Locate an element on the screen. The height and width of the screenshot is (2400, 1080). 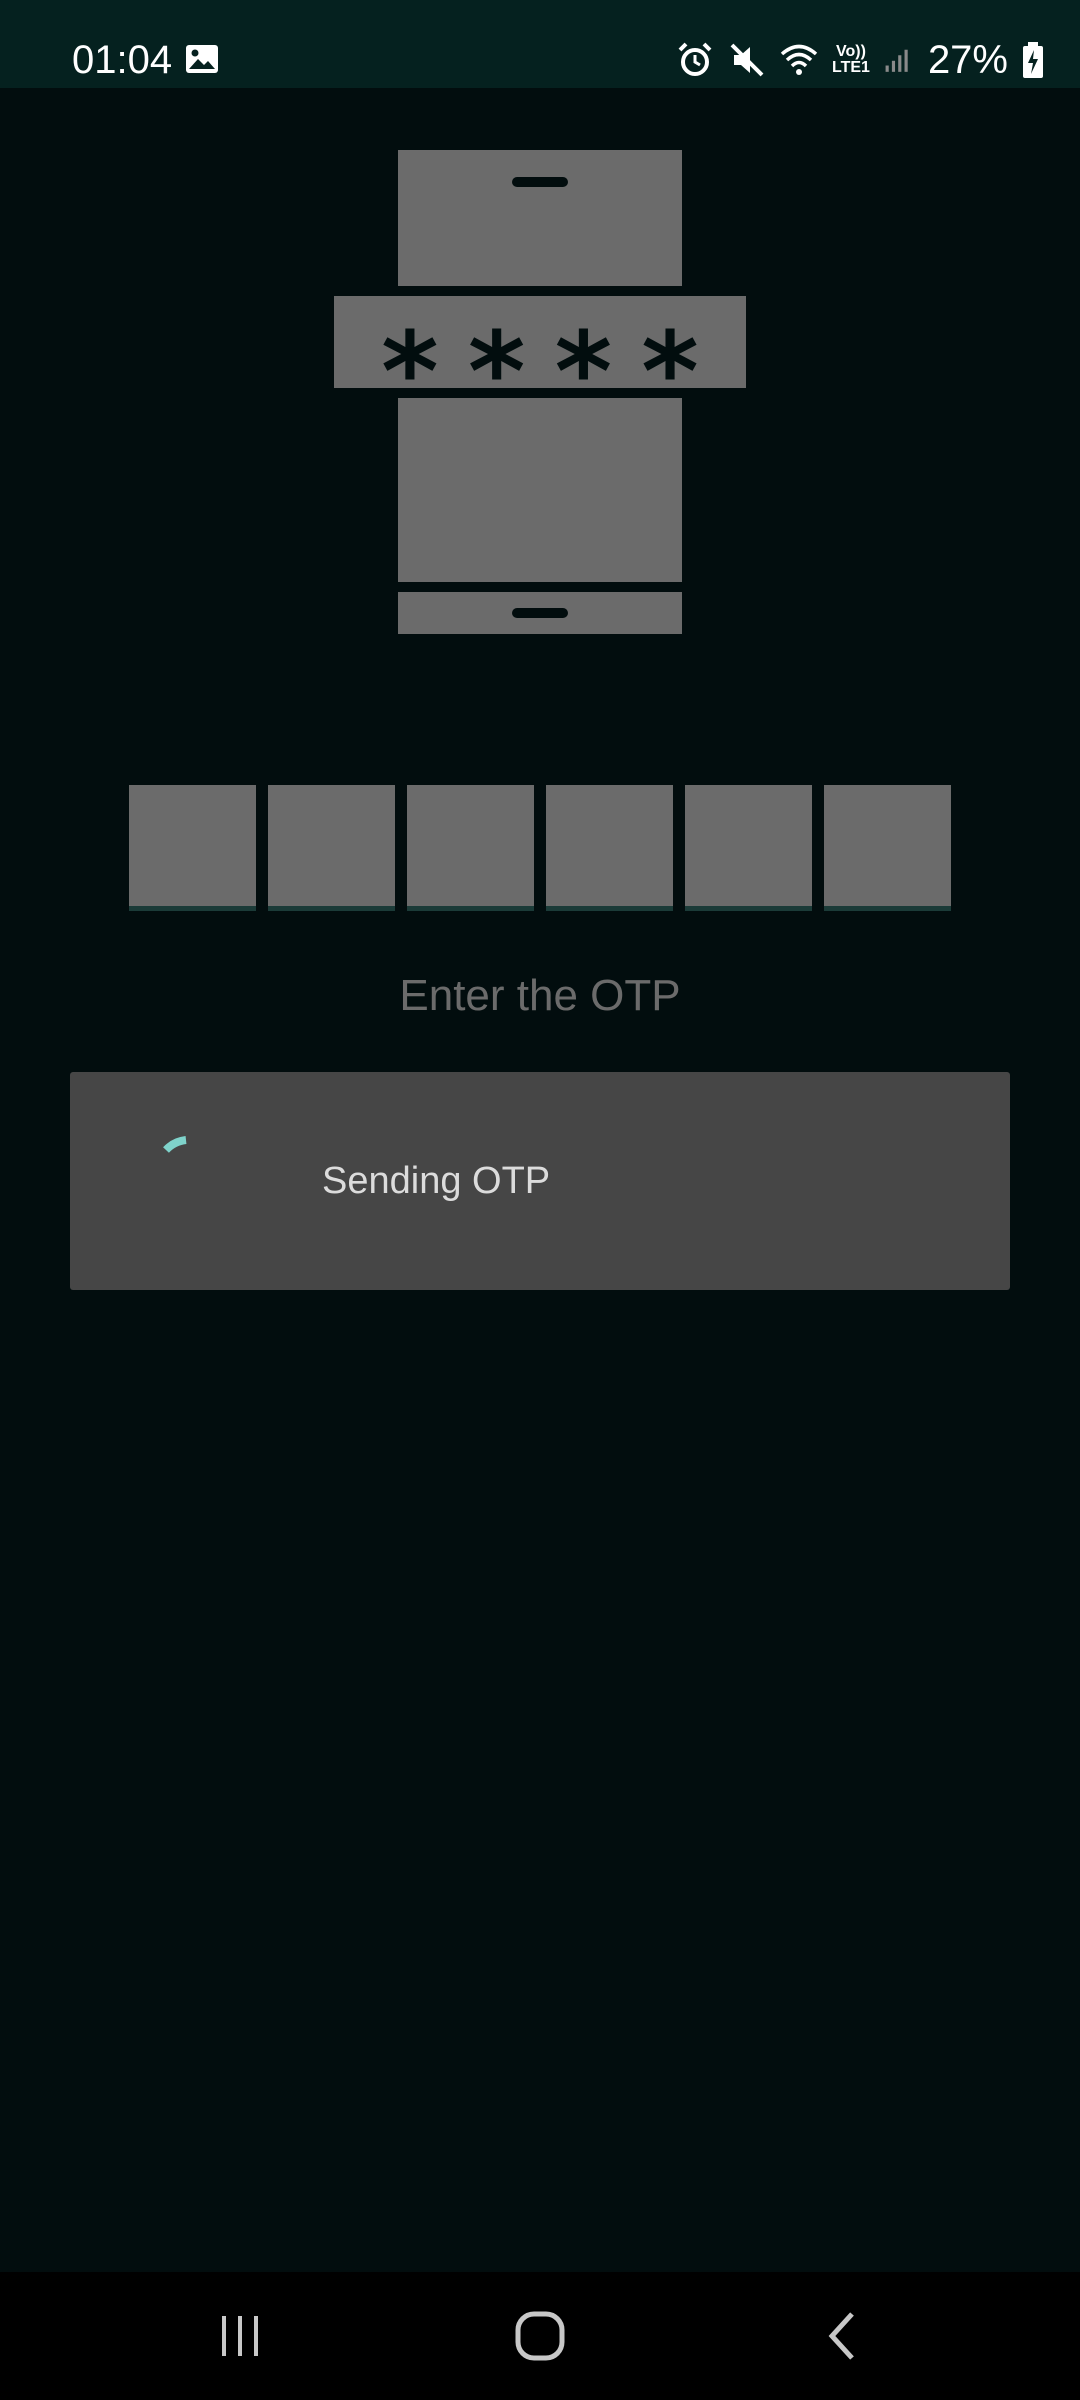
lte-icon: Vo)) LTE1 is located at coordinates (851, 60).